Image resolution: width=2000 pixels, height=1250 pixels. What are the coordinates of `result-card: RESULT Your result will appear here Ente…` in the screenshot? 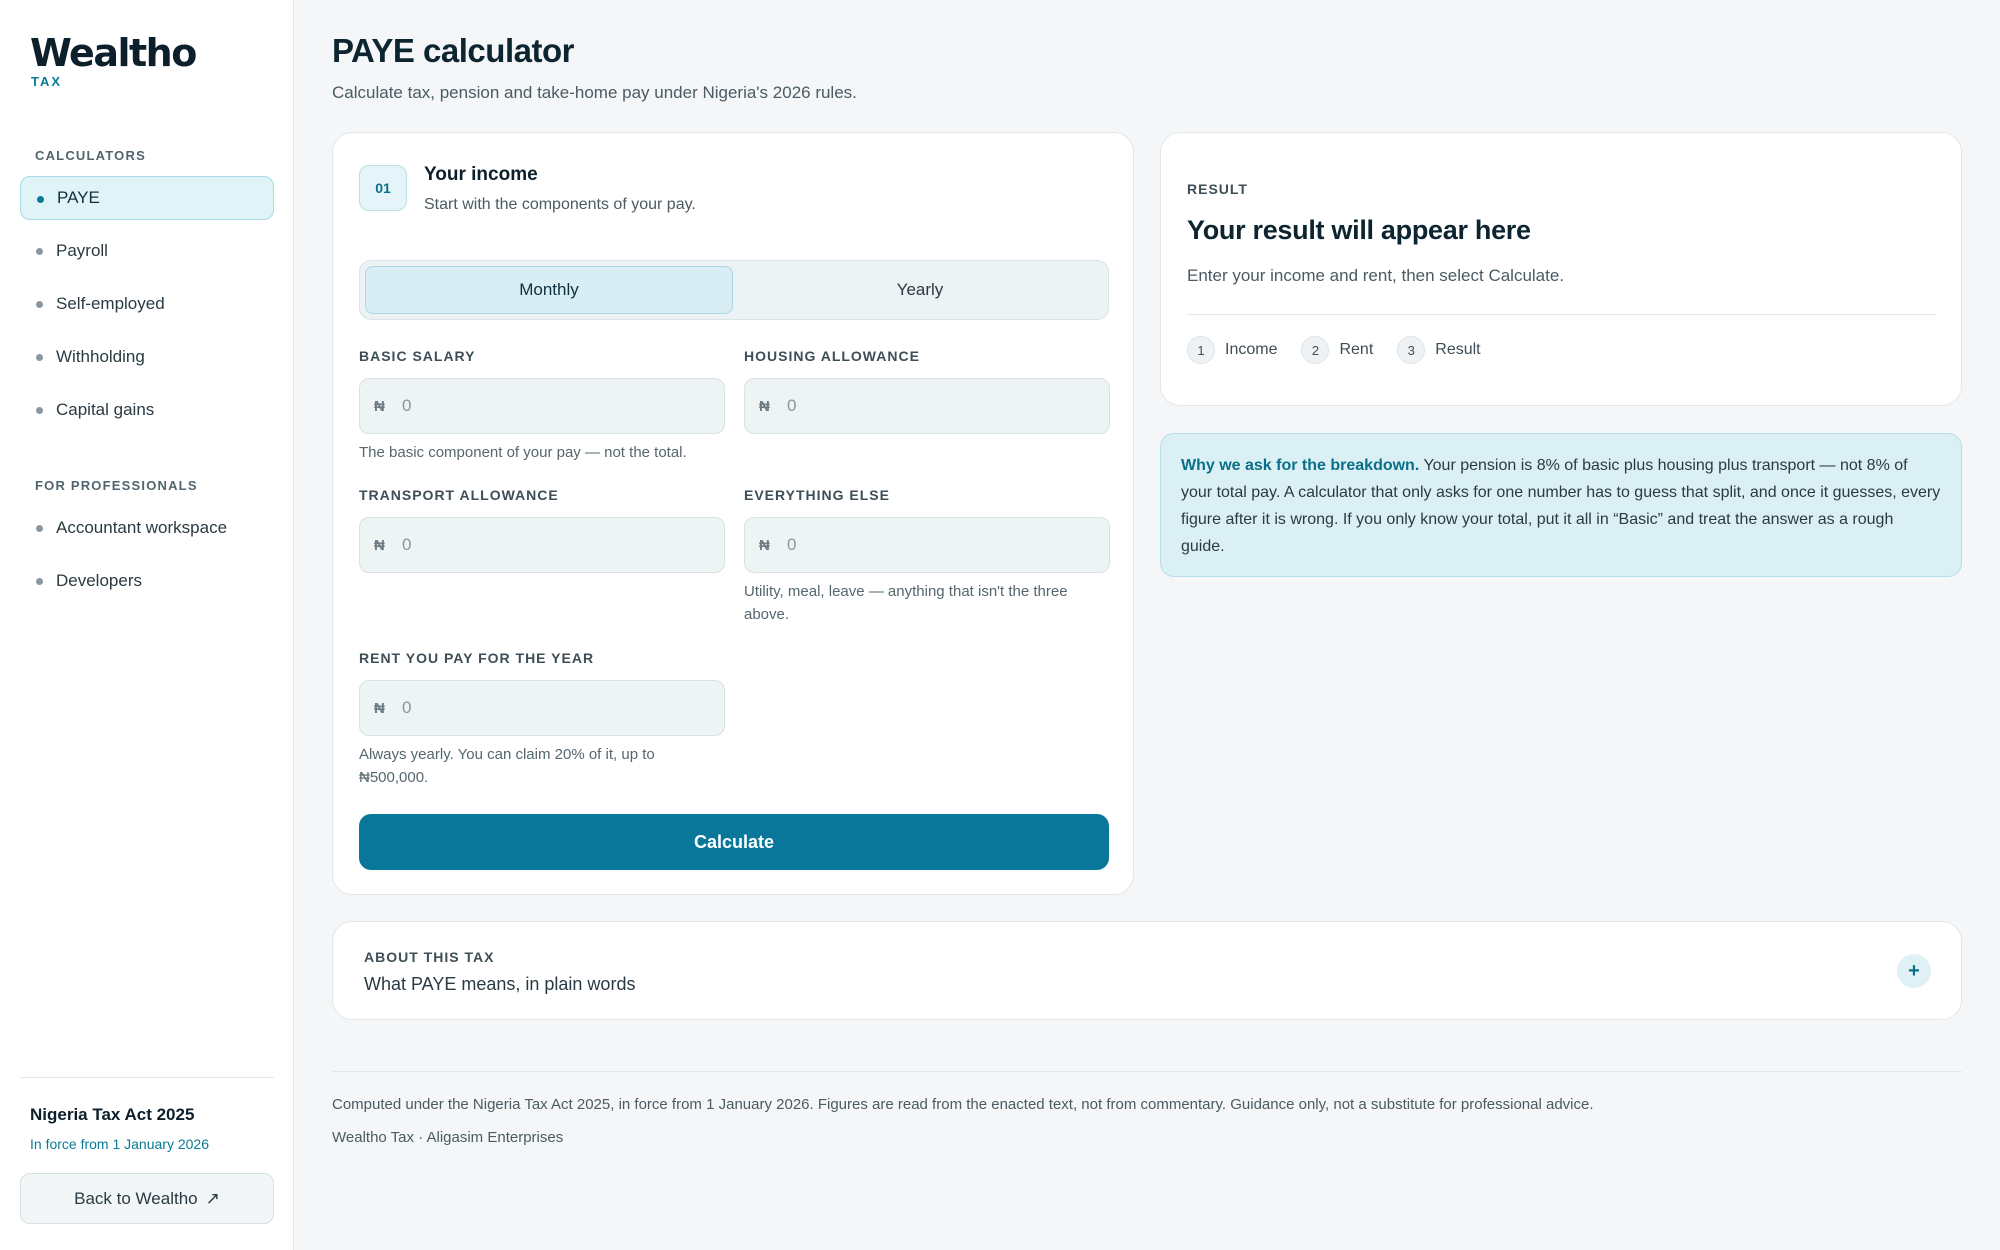 It's located at (1561, 269).